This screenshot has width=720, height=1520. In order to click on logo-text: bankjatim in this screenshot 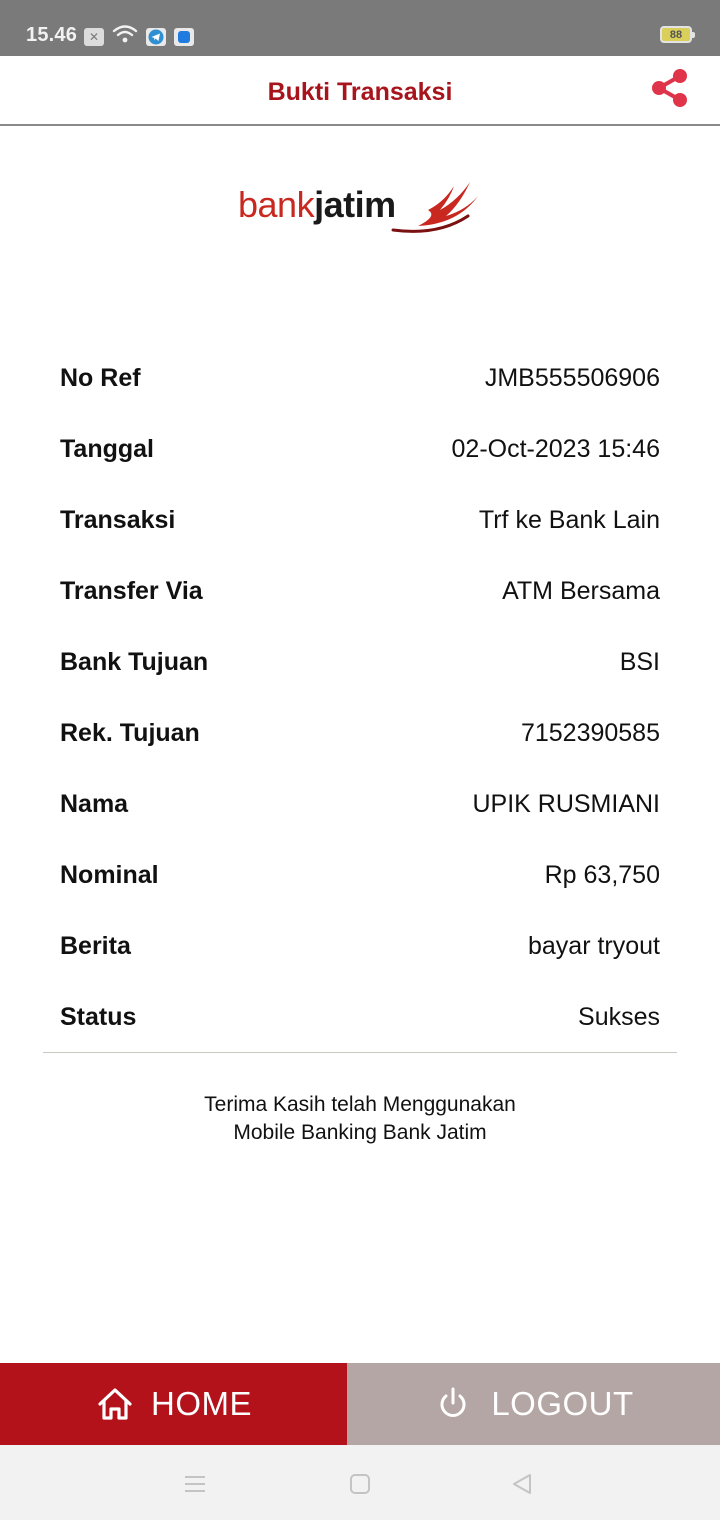, I will do `click(317, 205)`.